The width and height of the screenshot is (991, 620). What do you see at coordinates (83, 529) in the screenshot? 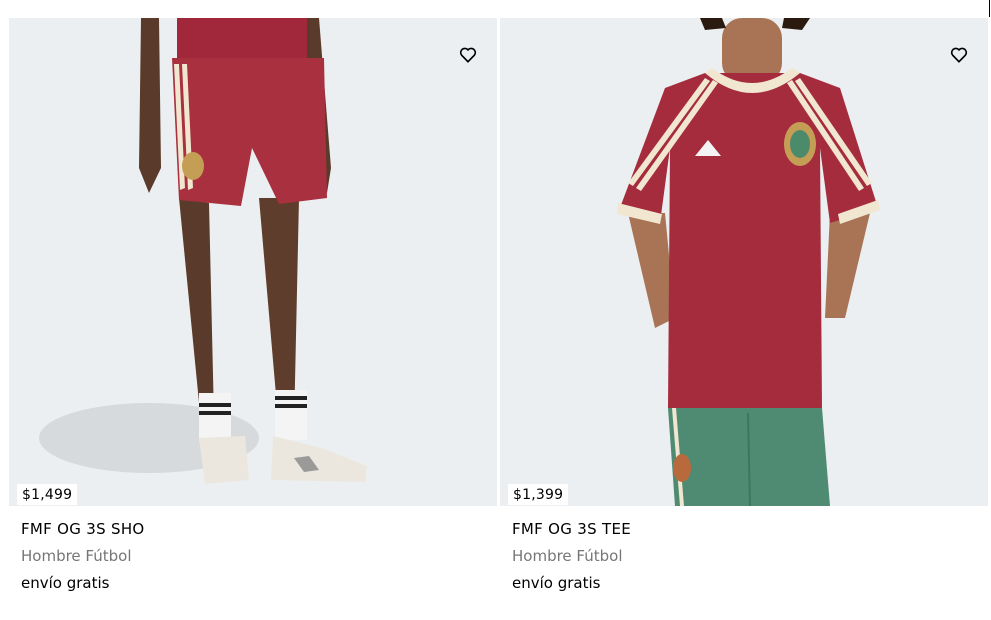
I see `product-name: FMF OG 3S SHO` at bounding box center [83, 529].